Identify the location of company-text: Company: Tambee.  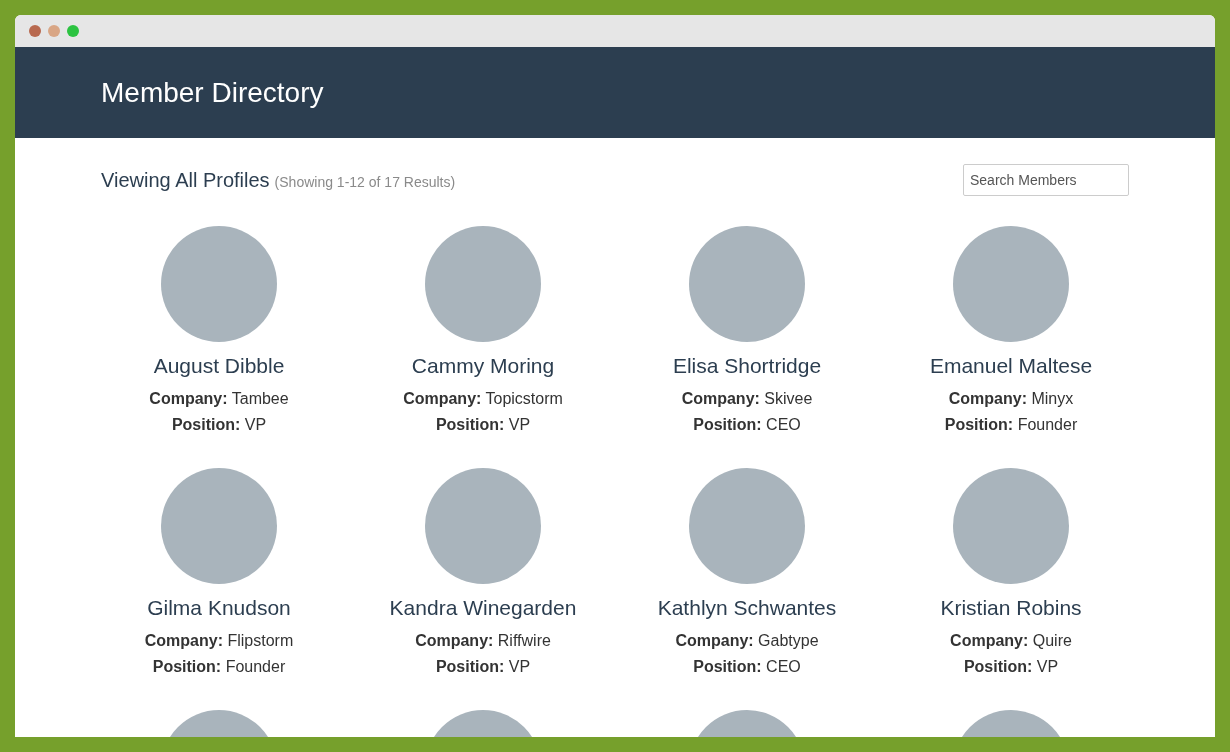
(219, 399).